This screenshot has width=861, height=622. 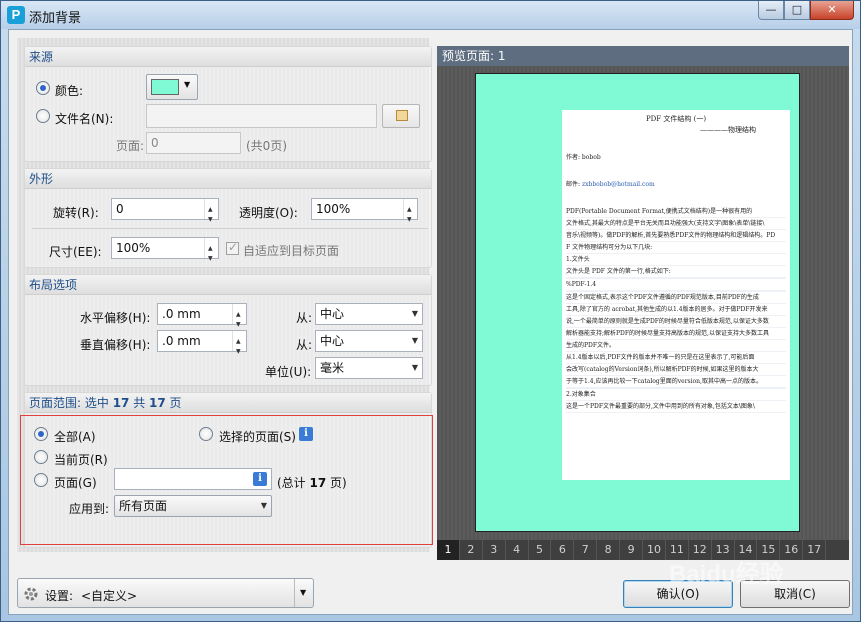 What do you see at coordinates (115, 345) in the screenshot?
I see `v-offset-label: 垂直偏移(H):` at bounding box center [115, 345].